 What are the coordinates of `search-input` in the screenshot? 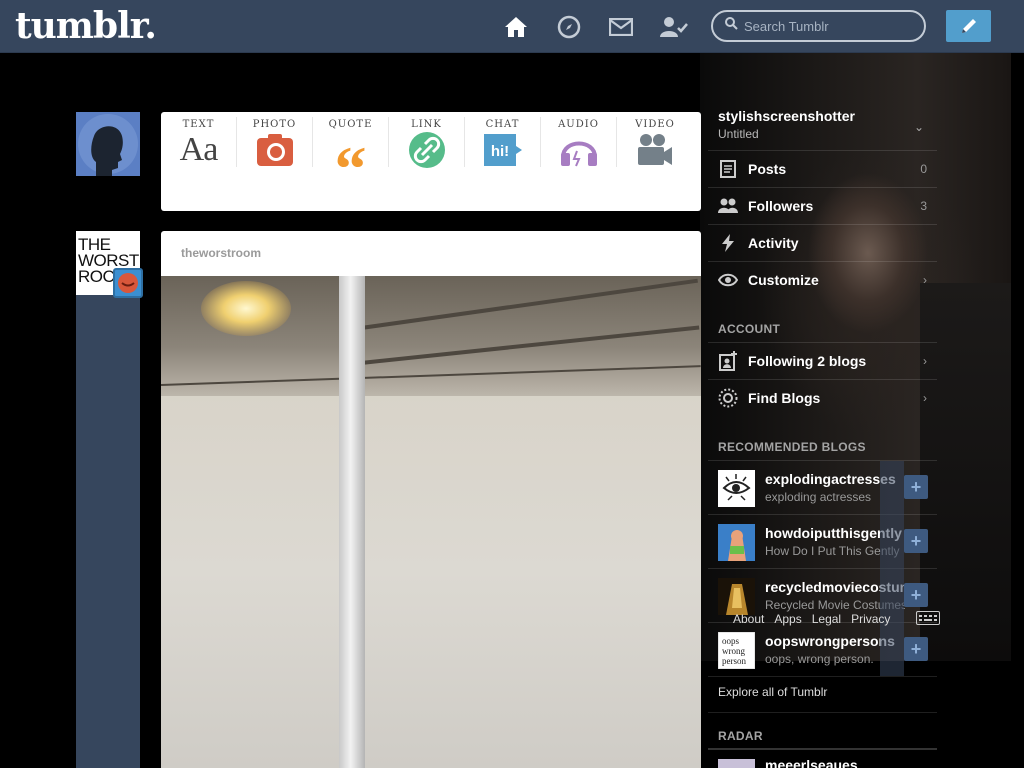 It's located at (829, 26).